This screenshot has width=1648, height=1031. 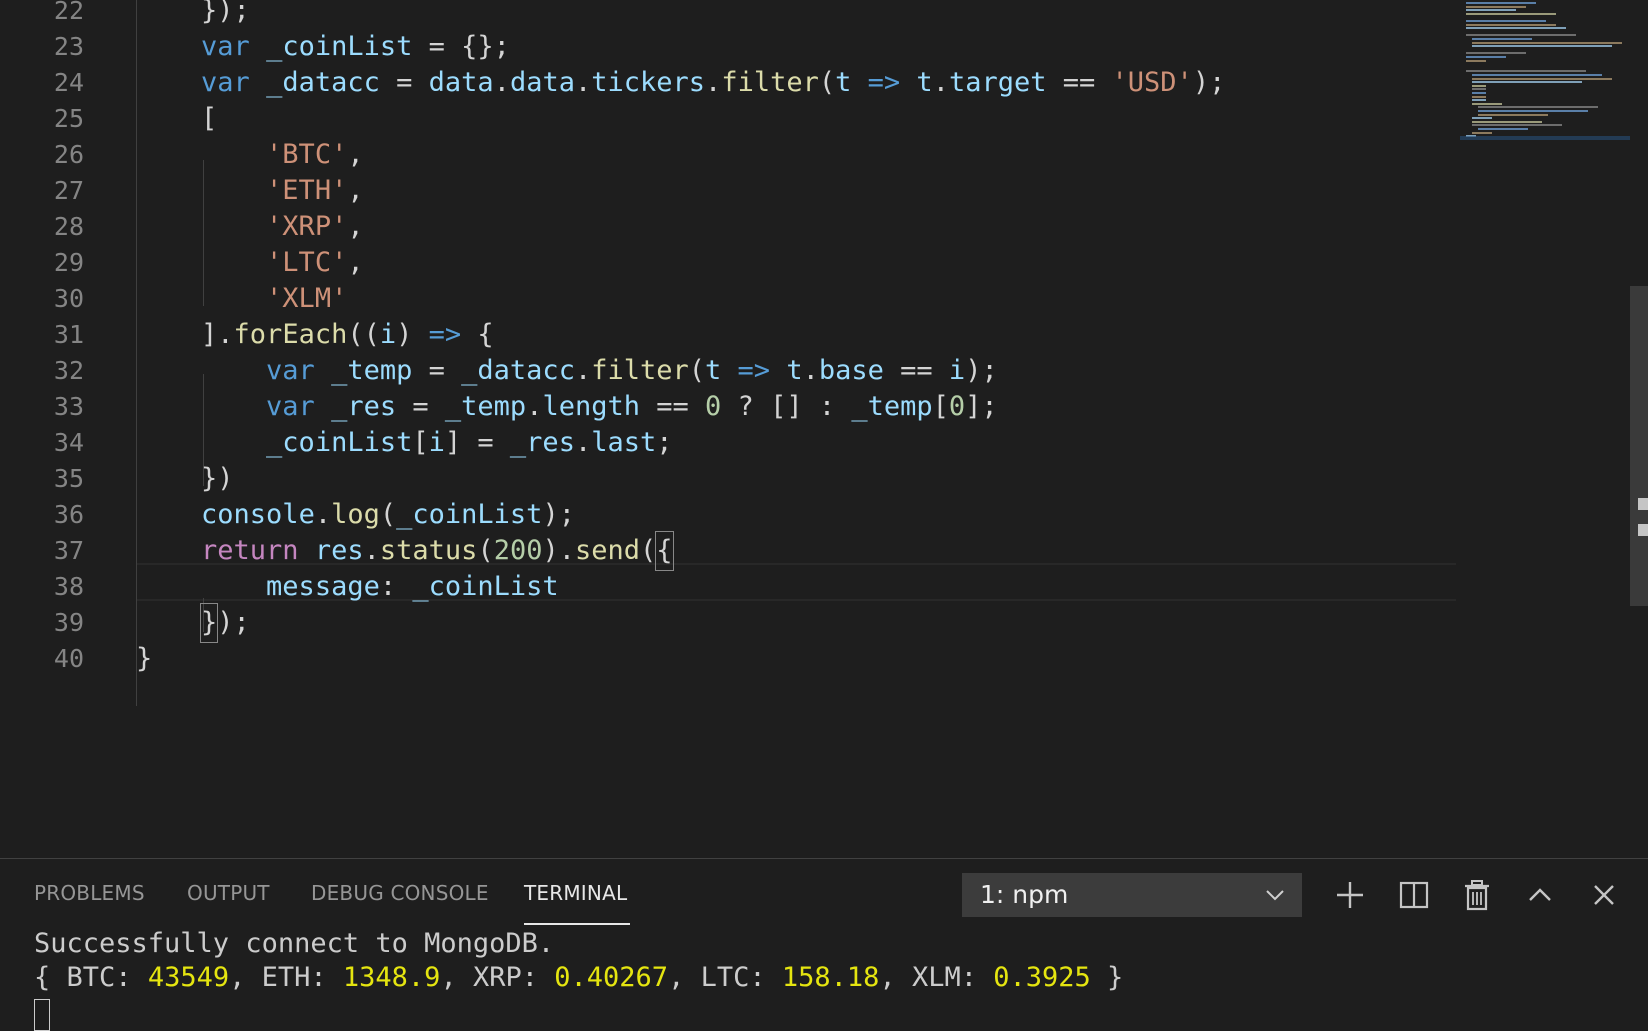 What do you see at coordinates (730, 263) in the screenshot?
I see `code-line: 29 'LTC',` at bounding box center [730, 263].